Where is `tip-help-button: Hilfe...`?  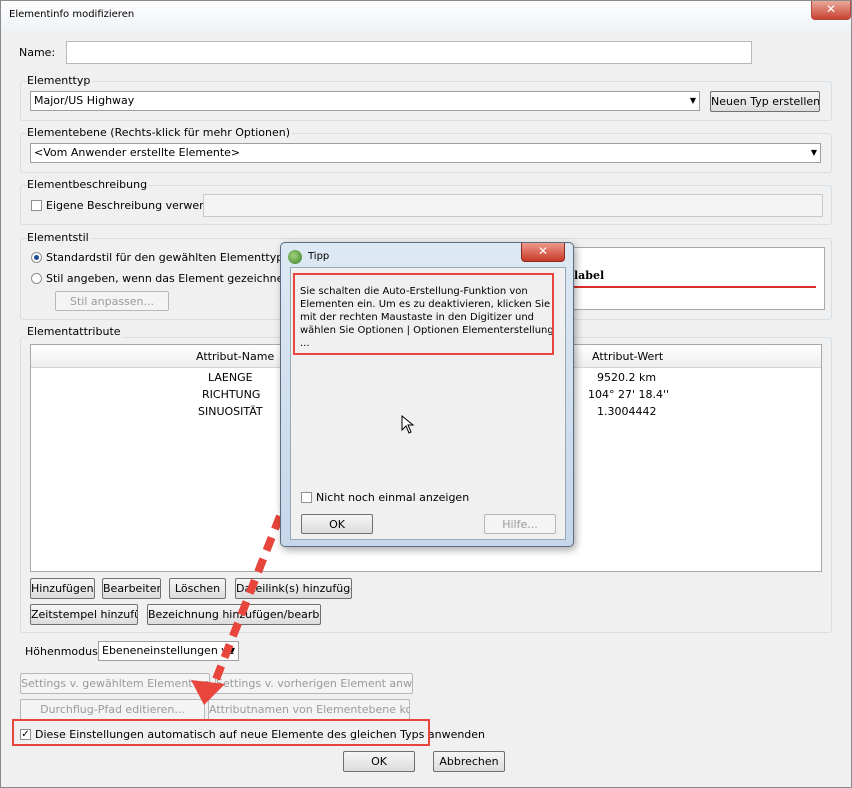
tip-help-button: Hilfe... is located at coordinates (520, 524).